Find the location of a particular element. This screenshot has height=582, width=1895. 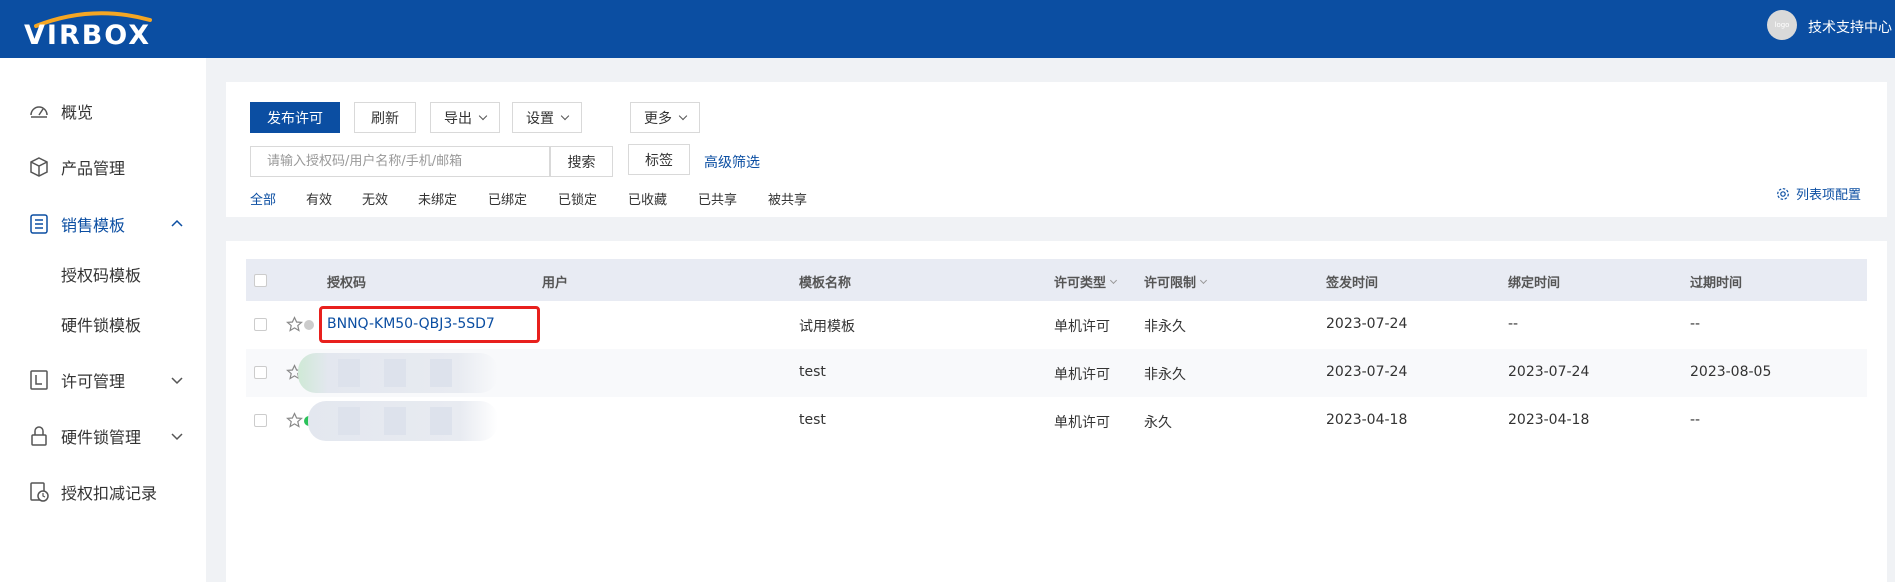

column-config-button: 列表项配置 is located at coordinates (1818, 193).